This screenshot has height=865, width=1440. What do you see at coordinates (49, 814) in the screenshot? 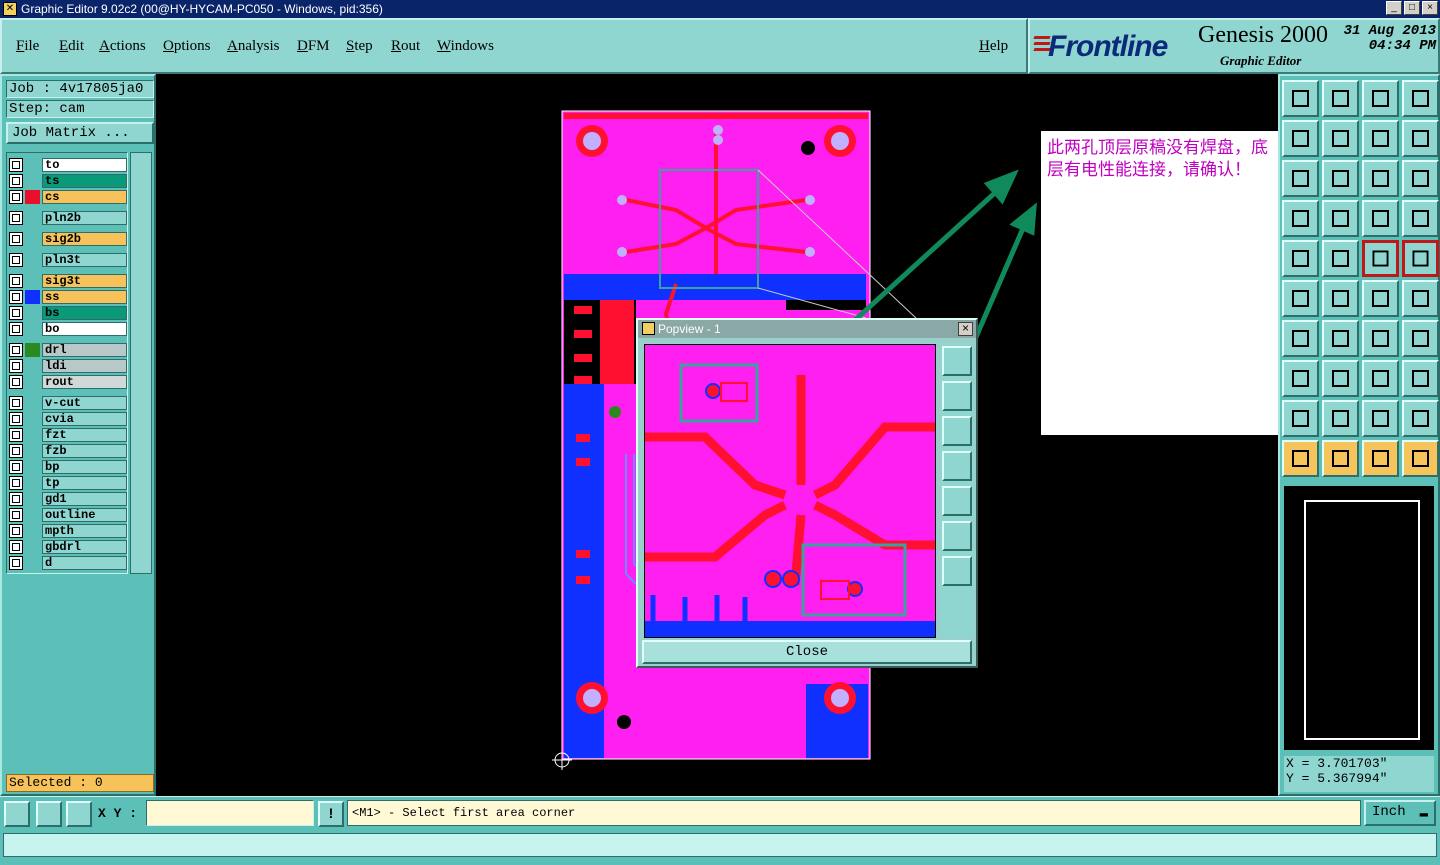
I see `measure-button` at bounding box center [49, 814].